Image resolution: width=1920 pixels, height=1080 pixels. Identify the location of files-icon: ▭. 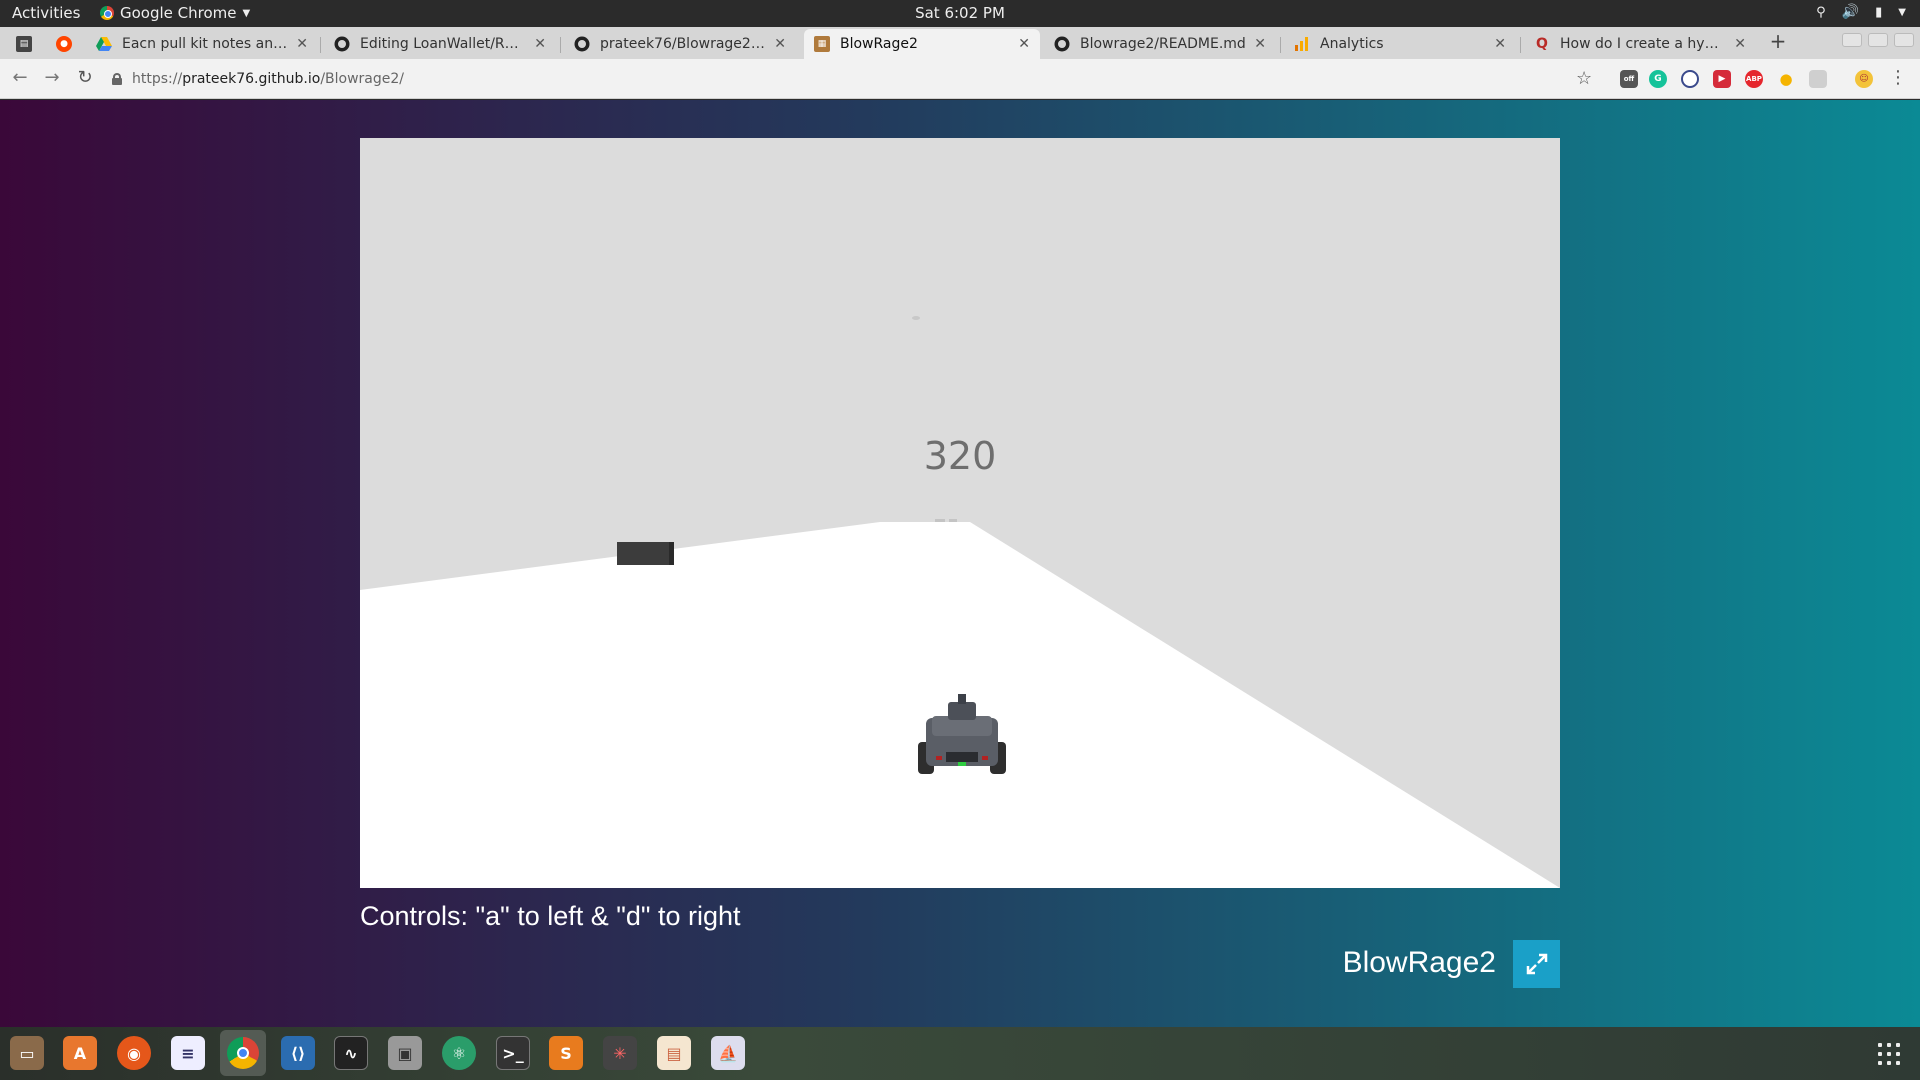
(27, 1053).